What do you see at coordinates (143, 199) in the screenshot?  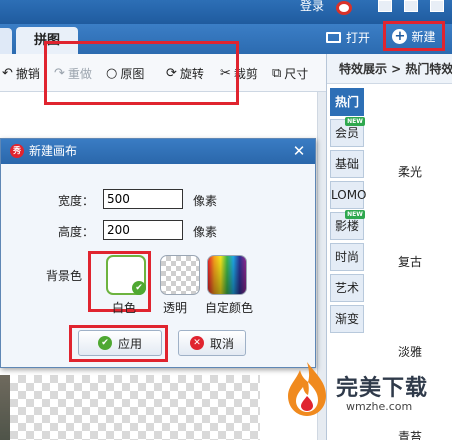 I see `width-input` at bounding box center [143, 199].